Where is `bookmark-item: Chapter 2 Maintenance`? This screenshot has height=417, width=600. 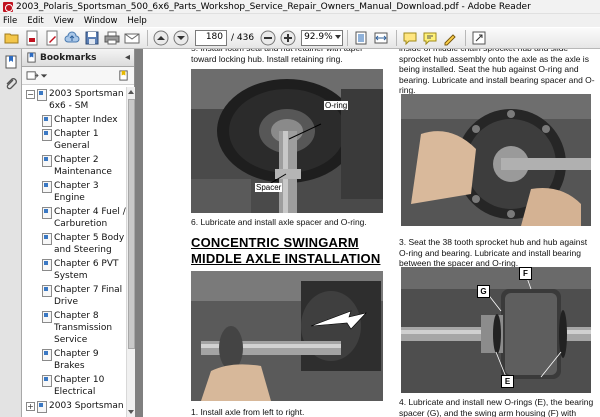 bookmark-item: Chapter 2 Maintenance is located at coordinates (74, 166).